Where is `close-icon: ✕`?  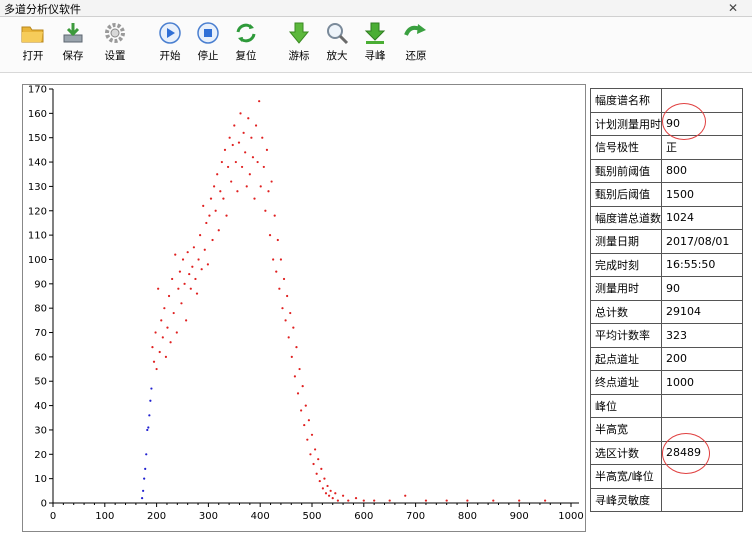 close-icon: ✕ is located at coordinates (733, 8).